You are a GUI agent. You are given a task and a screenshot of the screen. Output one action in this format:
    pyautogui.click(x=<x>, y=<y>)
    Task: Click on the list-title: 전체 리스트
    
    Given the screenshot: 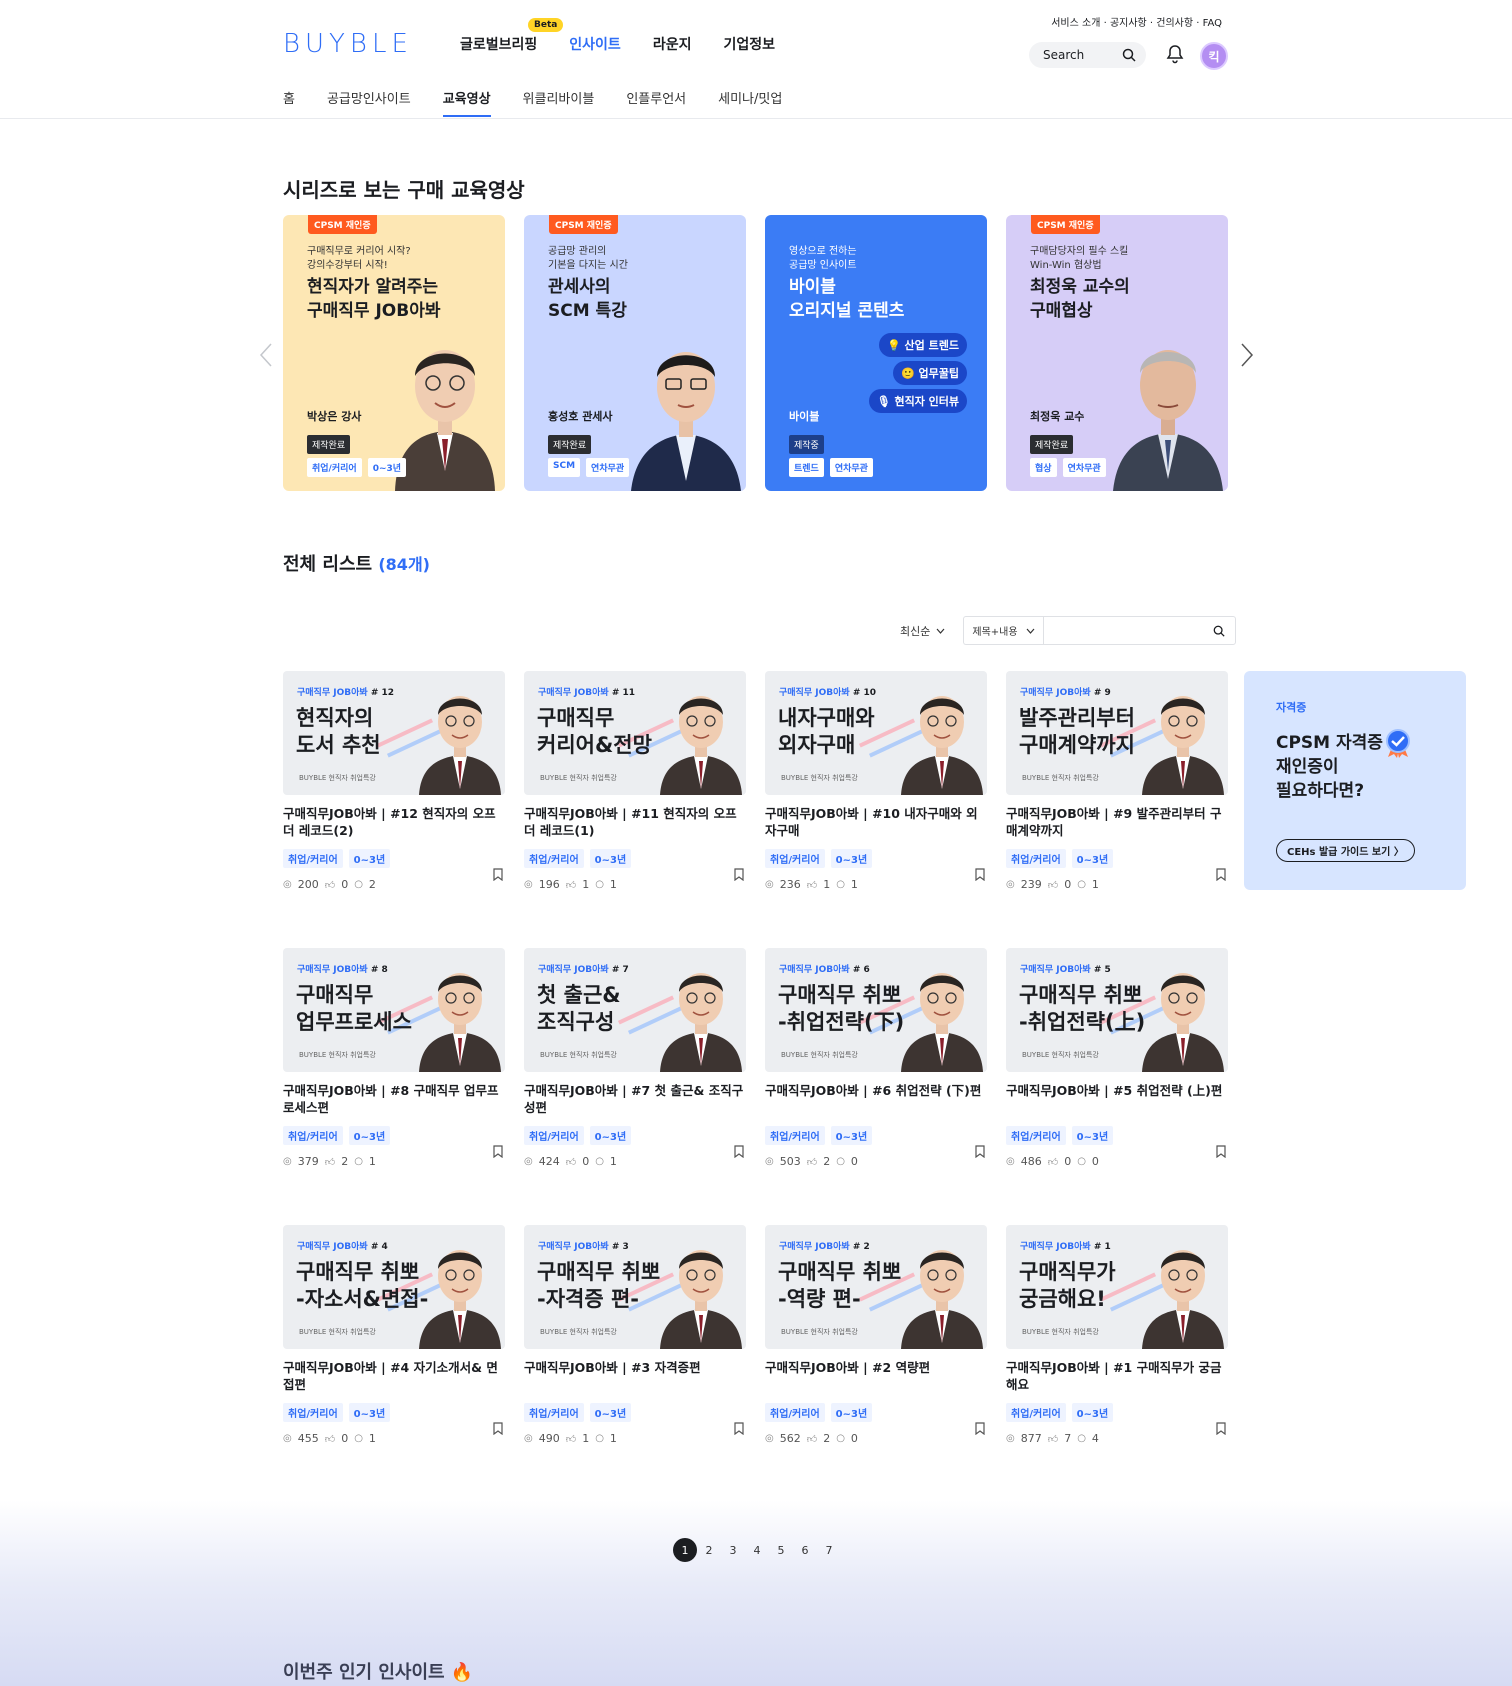 What is the action you would take?
    pyautogui.click(x=328, y=564)
    